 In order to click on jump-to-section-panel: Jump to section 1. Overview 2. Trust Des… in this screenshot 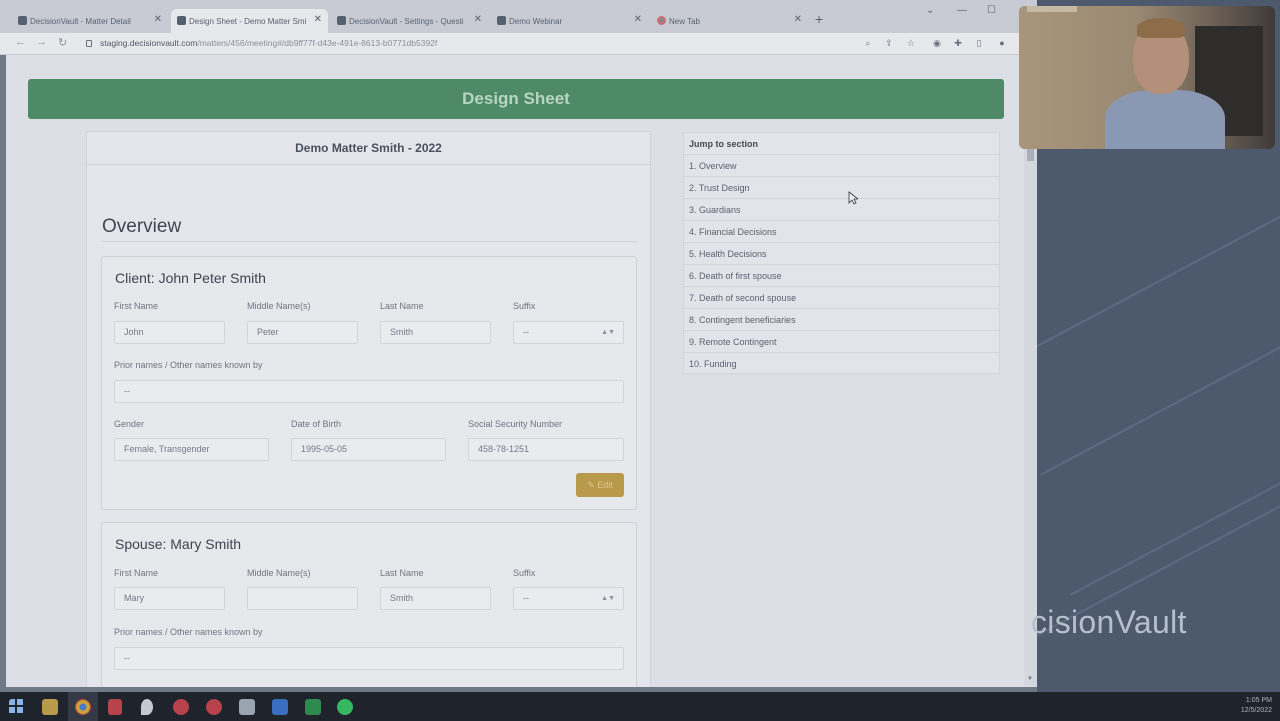, I will do `click(841, 253)`.